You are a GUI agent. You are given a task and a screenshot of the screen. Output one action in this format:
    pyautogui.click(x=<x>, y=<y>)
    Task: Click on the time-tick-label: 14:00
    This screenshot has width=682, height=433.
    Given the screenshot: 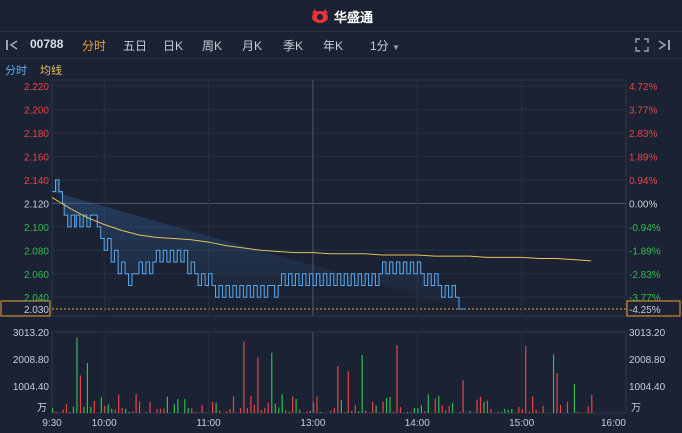 What is the action you would take?
    pyautogui.click(x=417, y=423)
    